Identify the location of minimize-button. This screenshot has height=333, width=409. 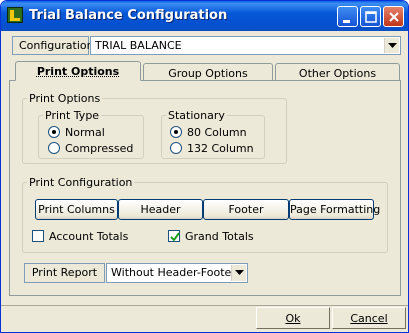
(347, 16).